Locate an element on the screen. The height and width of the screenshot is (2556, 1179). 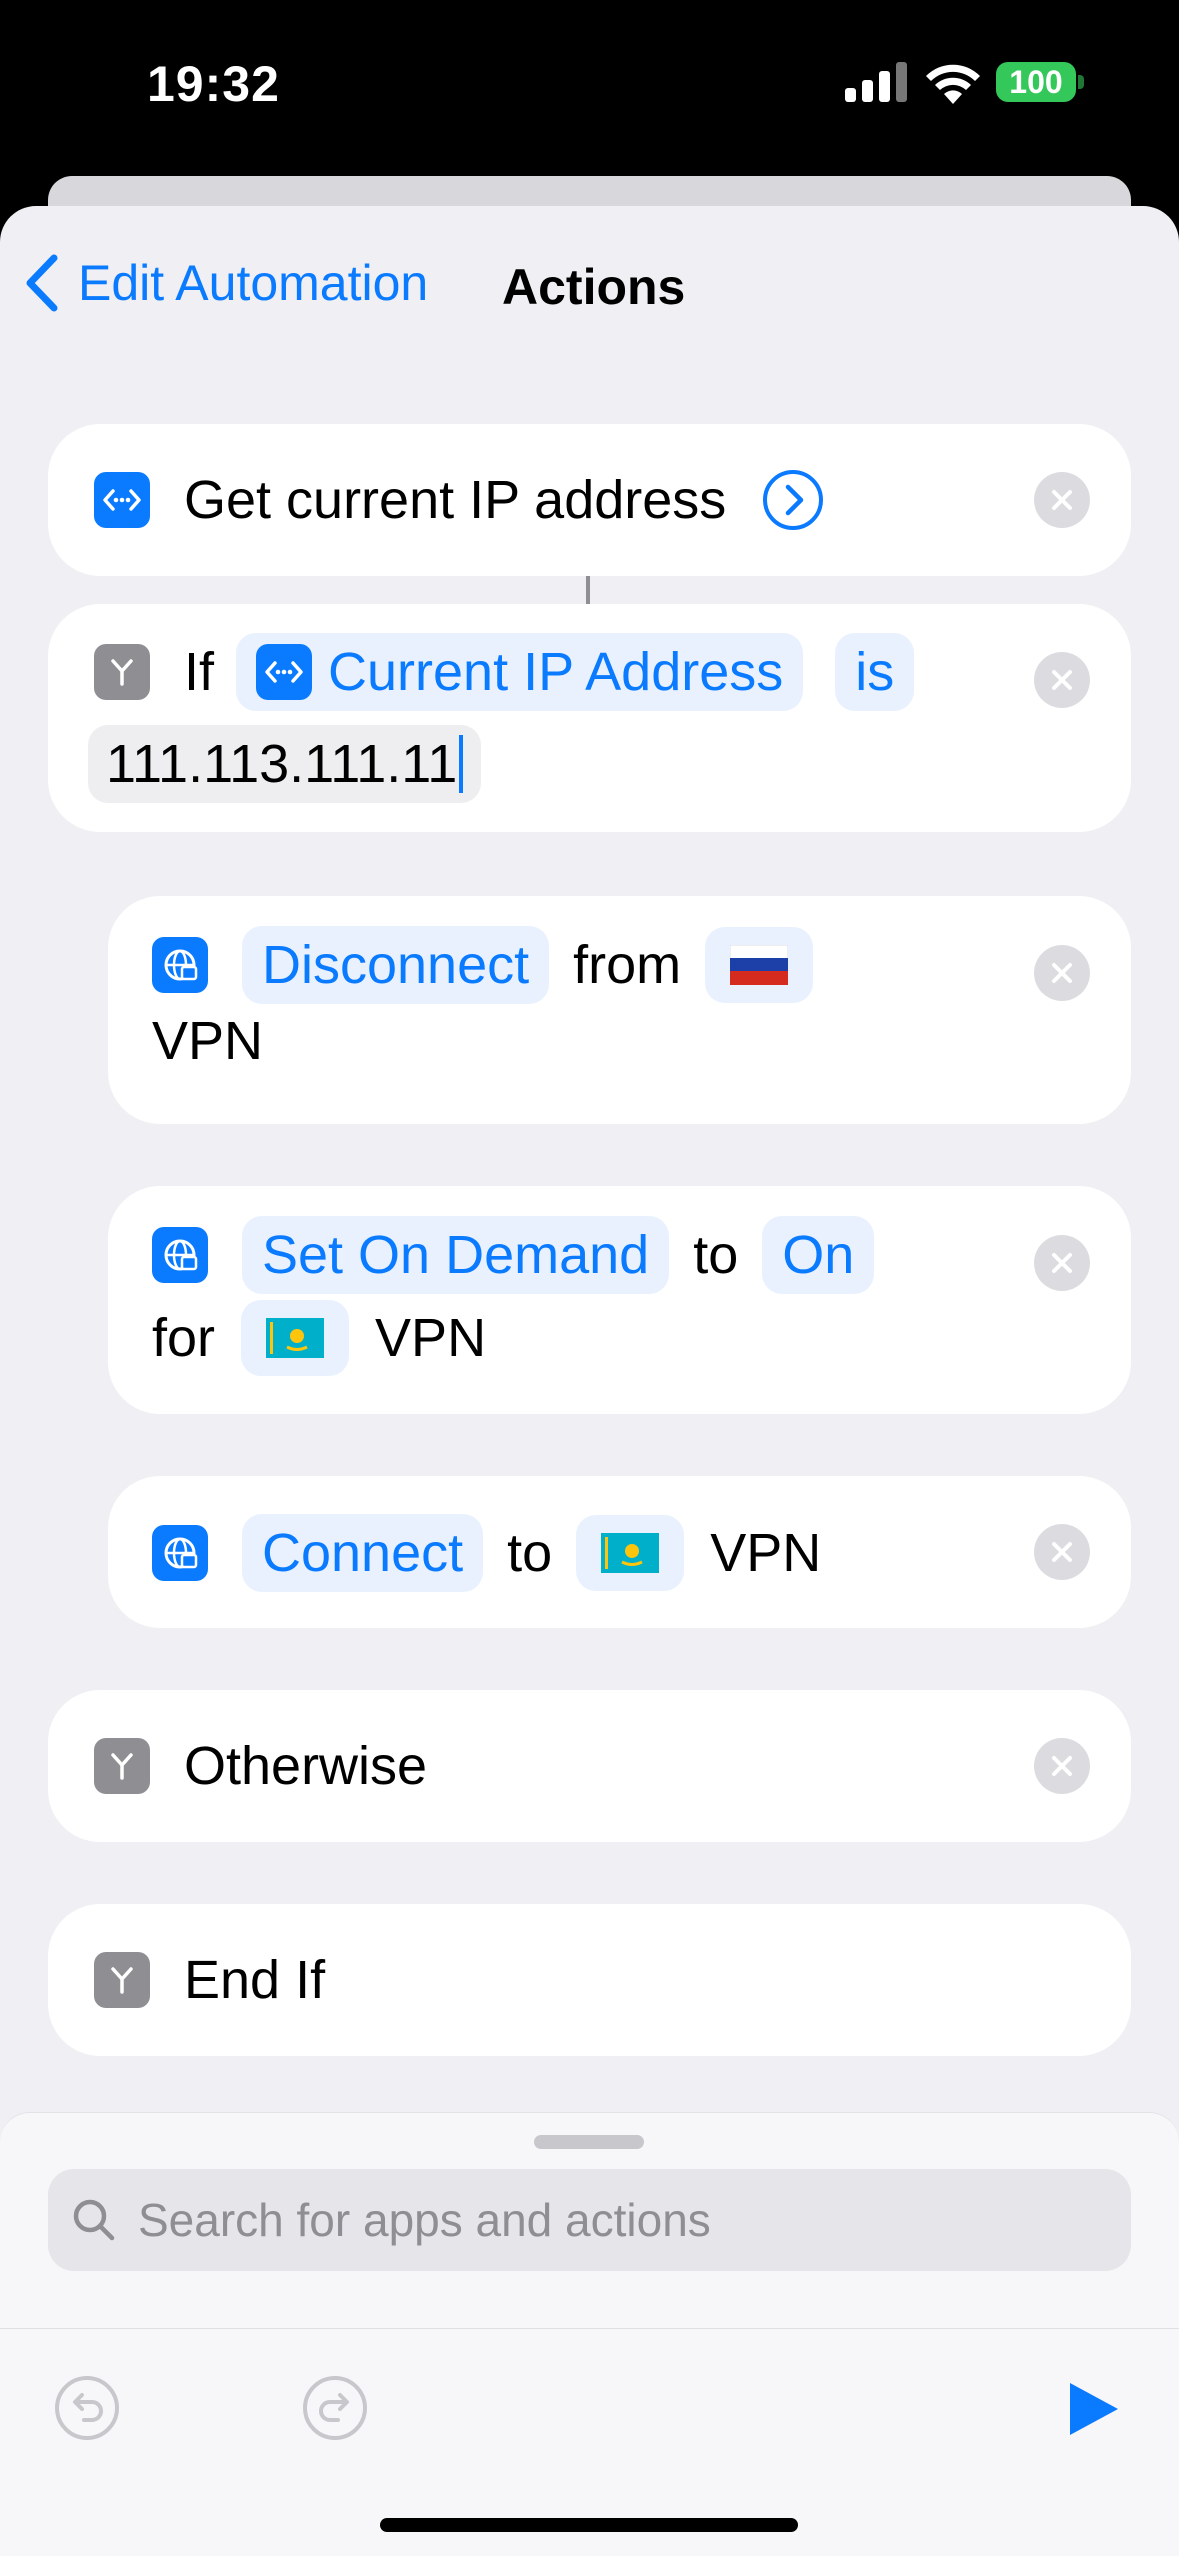
chevron-circle-icon is located at coordinates (793, 500).